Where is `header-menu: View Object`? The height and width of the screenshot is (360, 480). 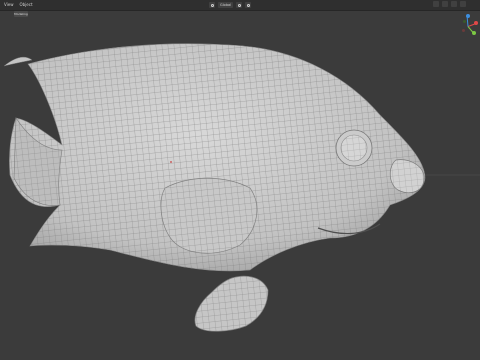
header-menu: View Object is located at coordinates (18, 5).